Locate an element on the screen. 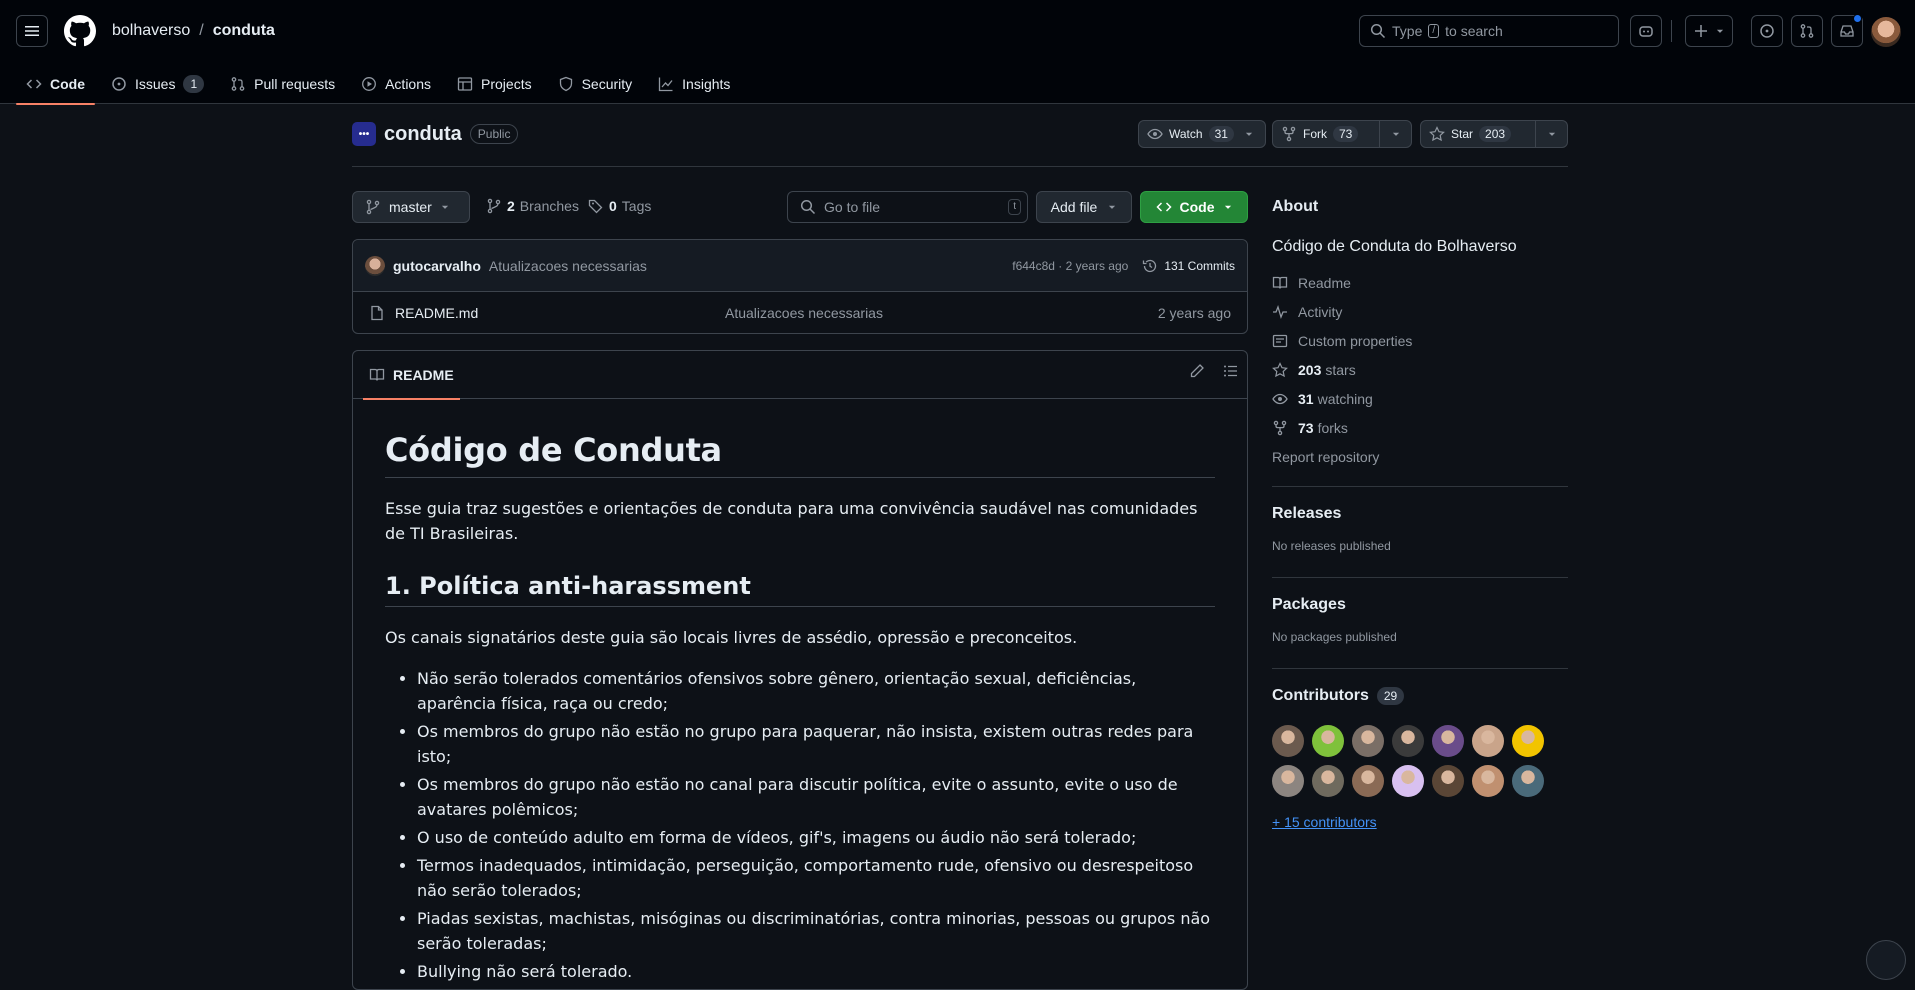 Image resolution: width=1915 pixels, height=990 pixels. packages-section: Packages No packages published is located at coordinates (1420, 620).